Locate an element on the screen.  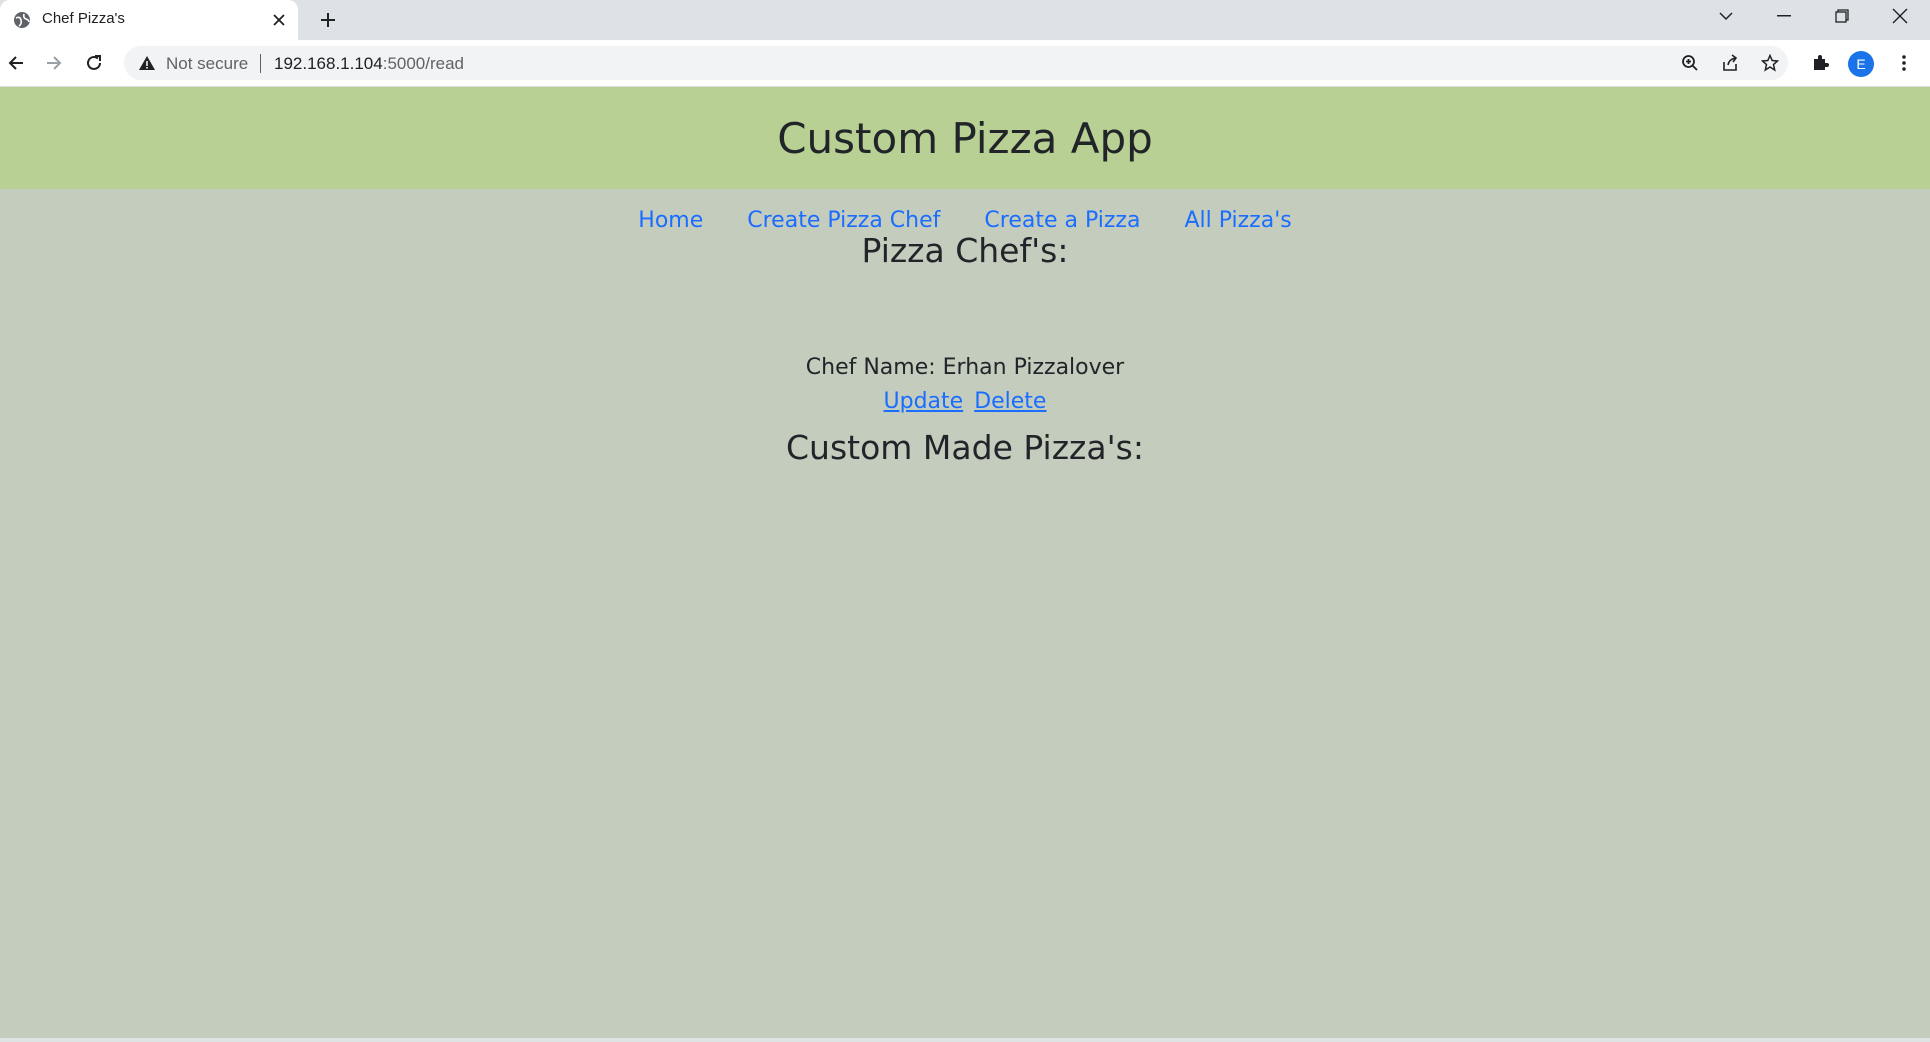
tab-strip: Chef Pizza's is located at coordinates (965, 20).